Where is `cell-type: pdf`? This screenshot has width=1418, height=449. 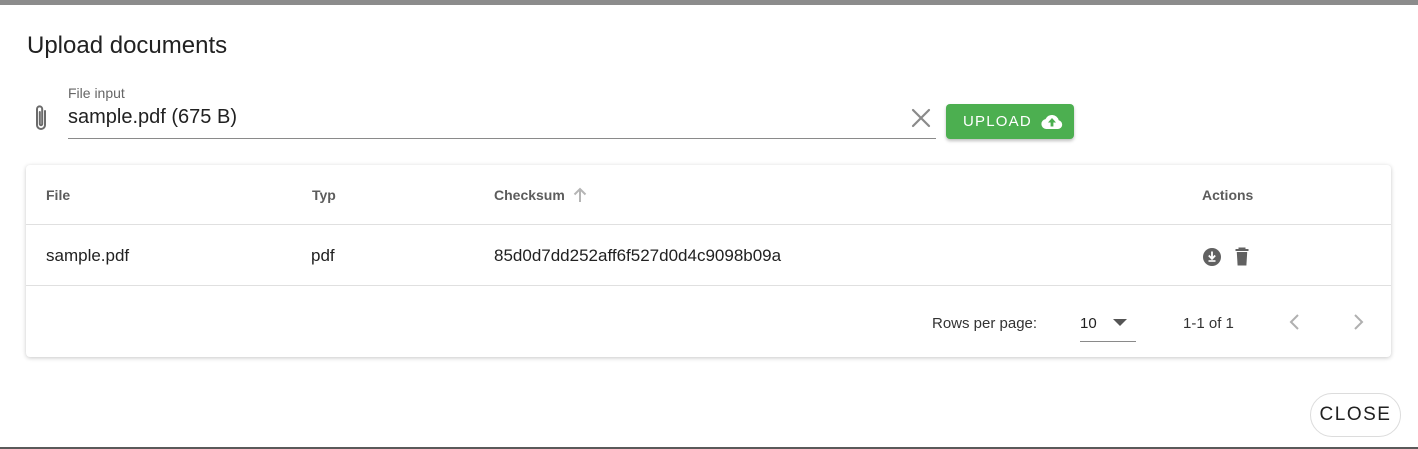 cell-type: pdf is located at coordinates (323, 255).